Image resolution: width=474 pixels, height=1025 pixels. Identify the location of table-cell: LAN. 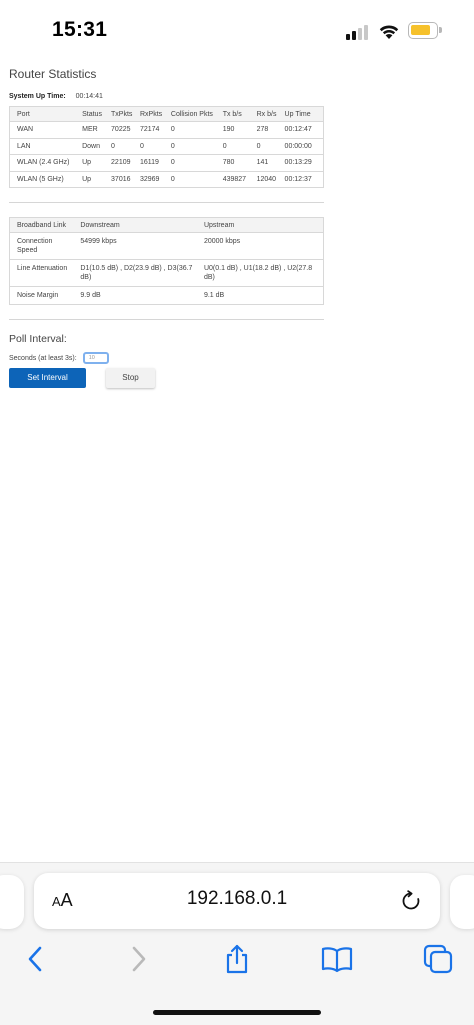
(45, 146).